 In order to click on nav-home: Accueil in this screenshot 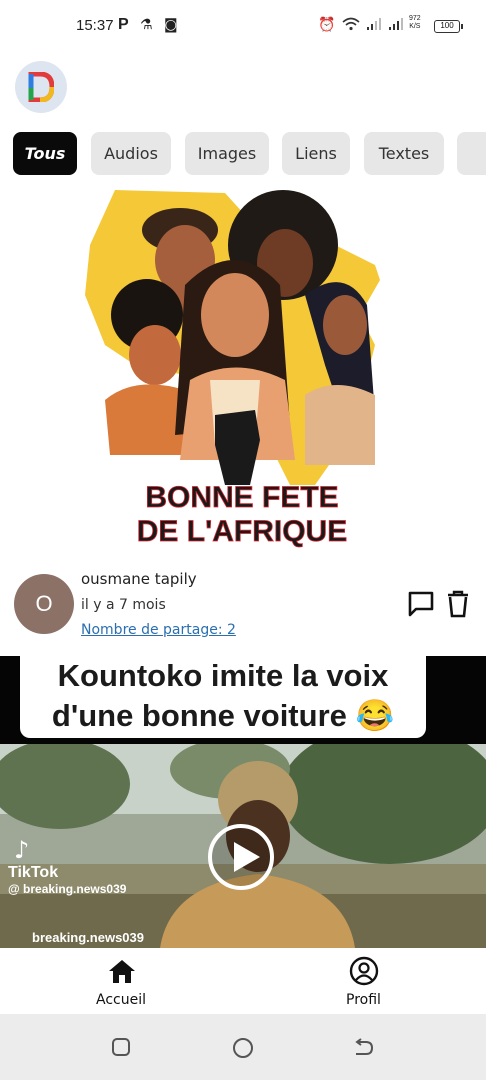, I will do `click(122, 981)`.